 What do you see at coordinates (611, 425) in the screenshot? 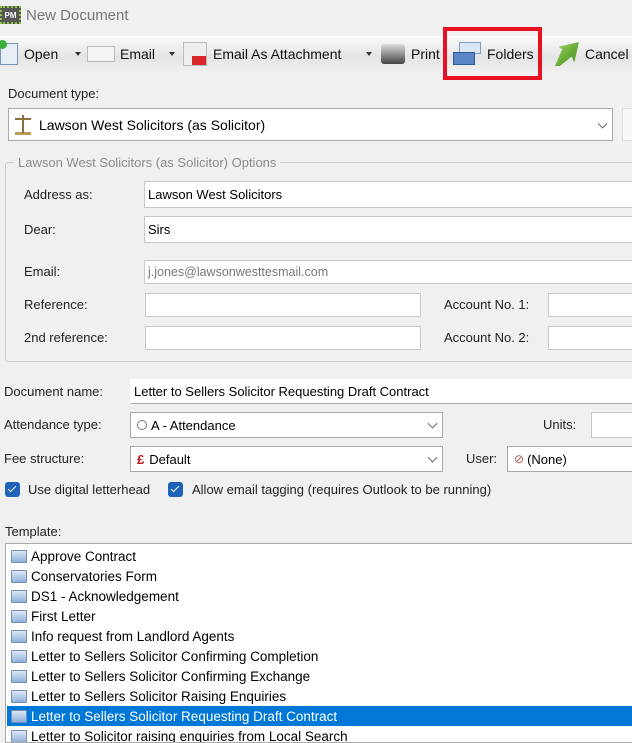
I see `units-input` at bounding box center [611, 425].